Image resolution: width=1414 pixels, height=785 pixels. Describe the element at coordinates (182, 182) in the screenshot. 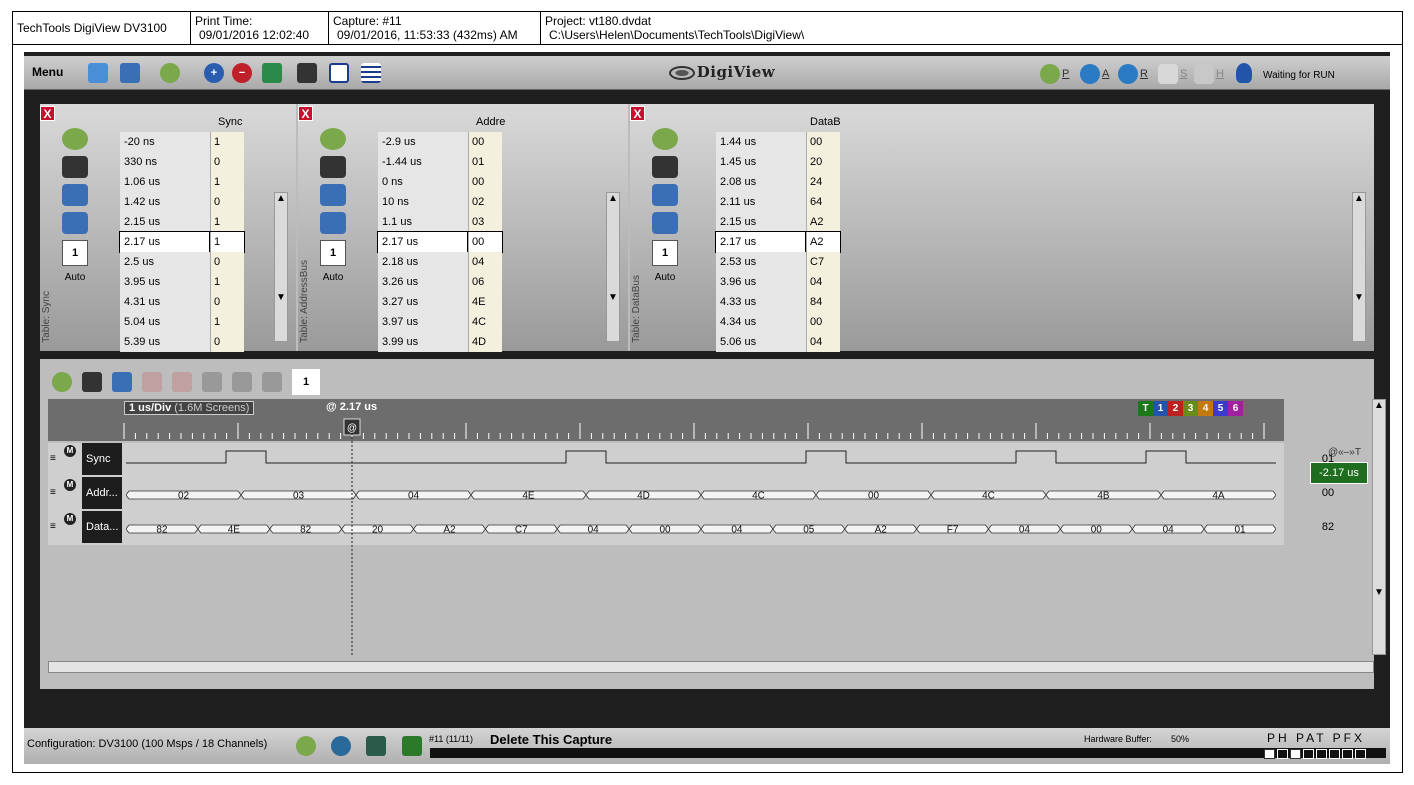

I see `table-row: 1.06 us 1` at that location.